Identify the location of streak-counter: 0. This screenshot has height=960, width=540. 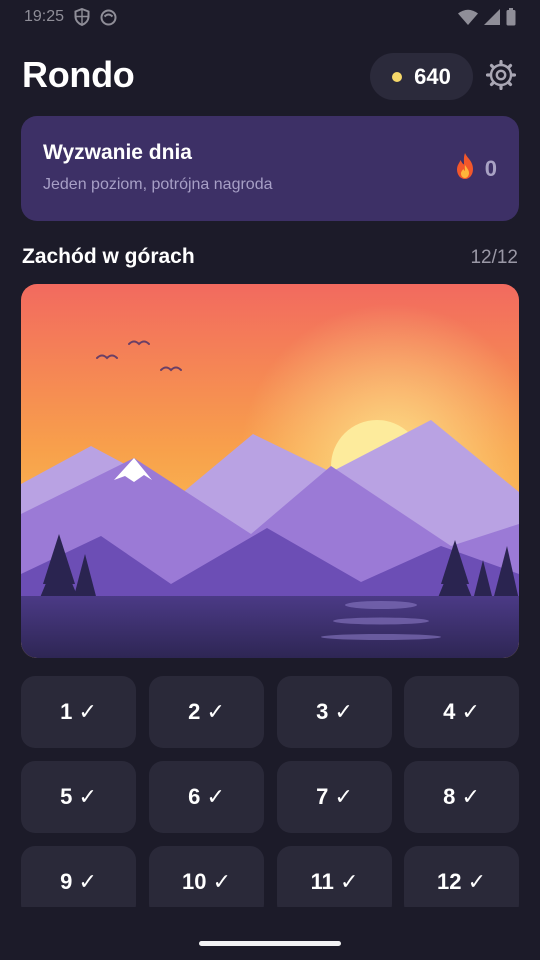
(475, 168).